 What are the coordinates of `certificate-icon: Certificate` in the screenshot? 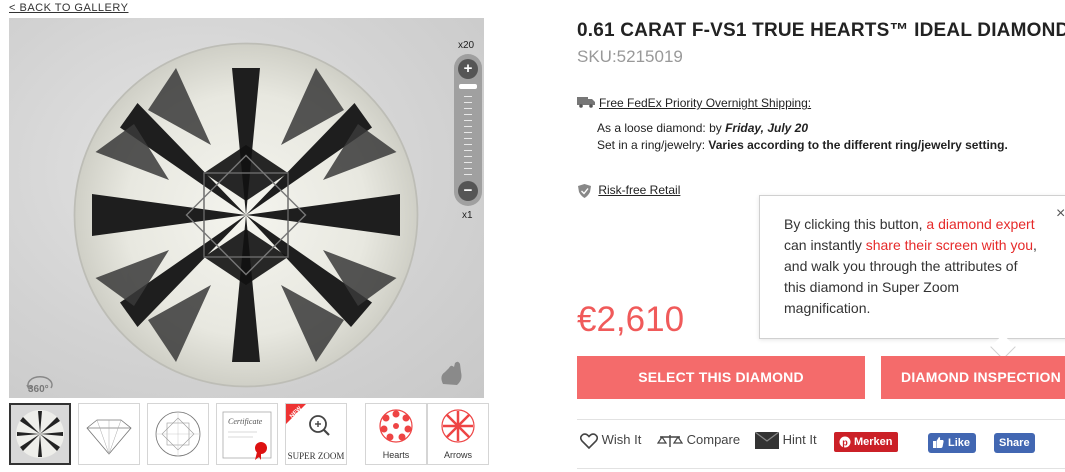 It's located at (247, 435).